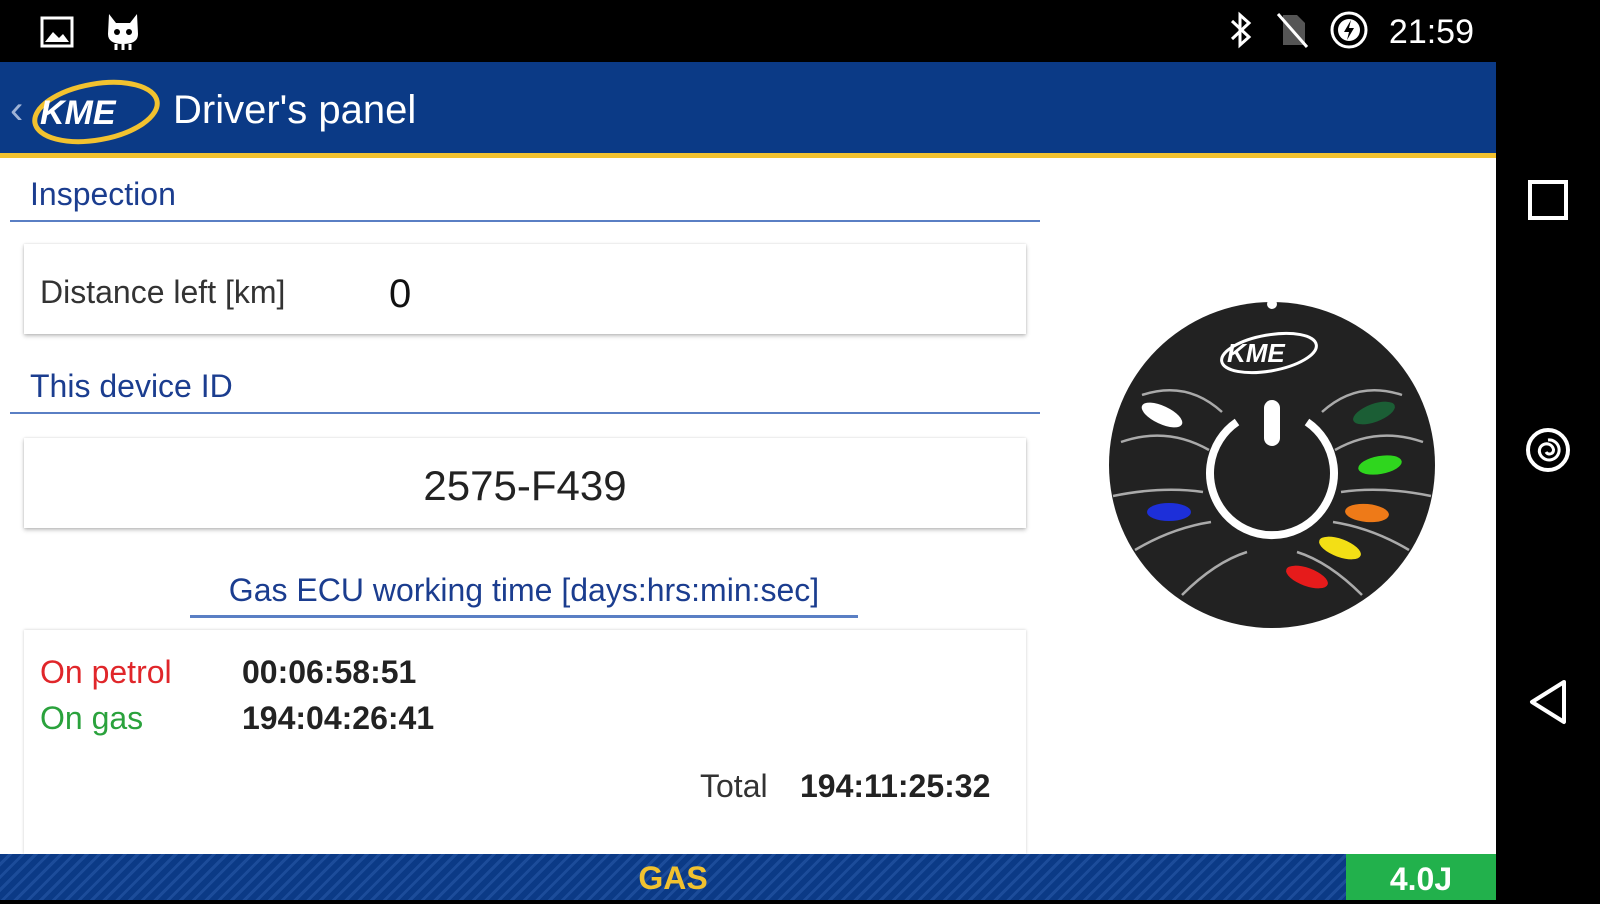 The image size is (1600, 904). I want to click on logo-text: KME, so click(78, 113).